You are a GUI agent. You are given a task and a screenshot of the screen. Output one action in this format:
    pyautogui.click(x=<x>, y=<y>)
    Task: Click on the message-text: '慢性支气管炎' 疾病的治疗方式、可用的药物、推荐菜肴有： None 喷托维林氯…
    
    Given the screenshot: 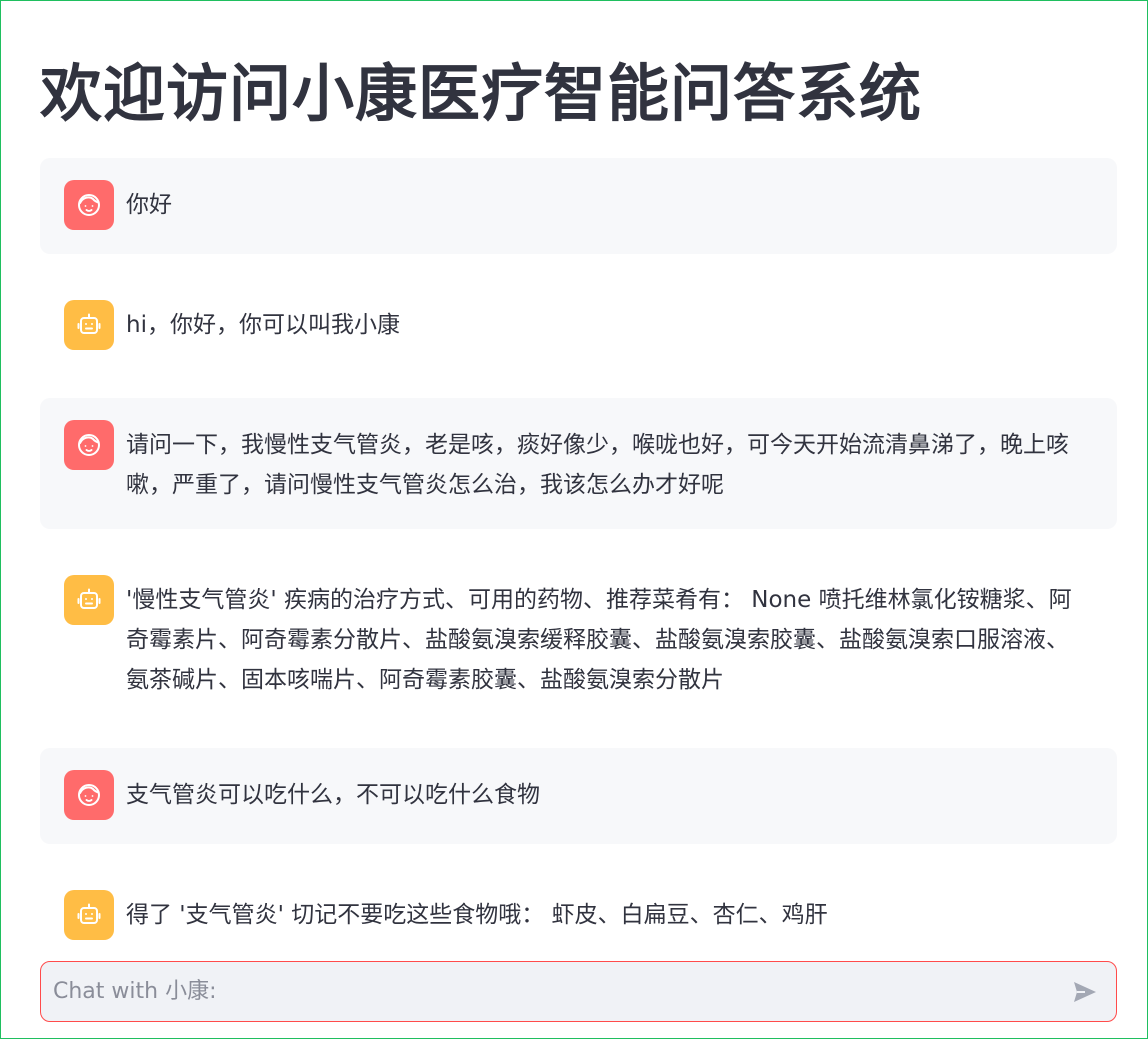 What is the action you would take?
    pyautogui.click(x=599, y=640)
    